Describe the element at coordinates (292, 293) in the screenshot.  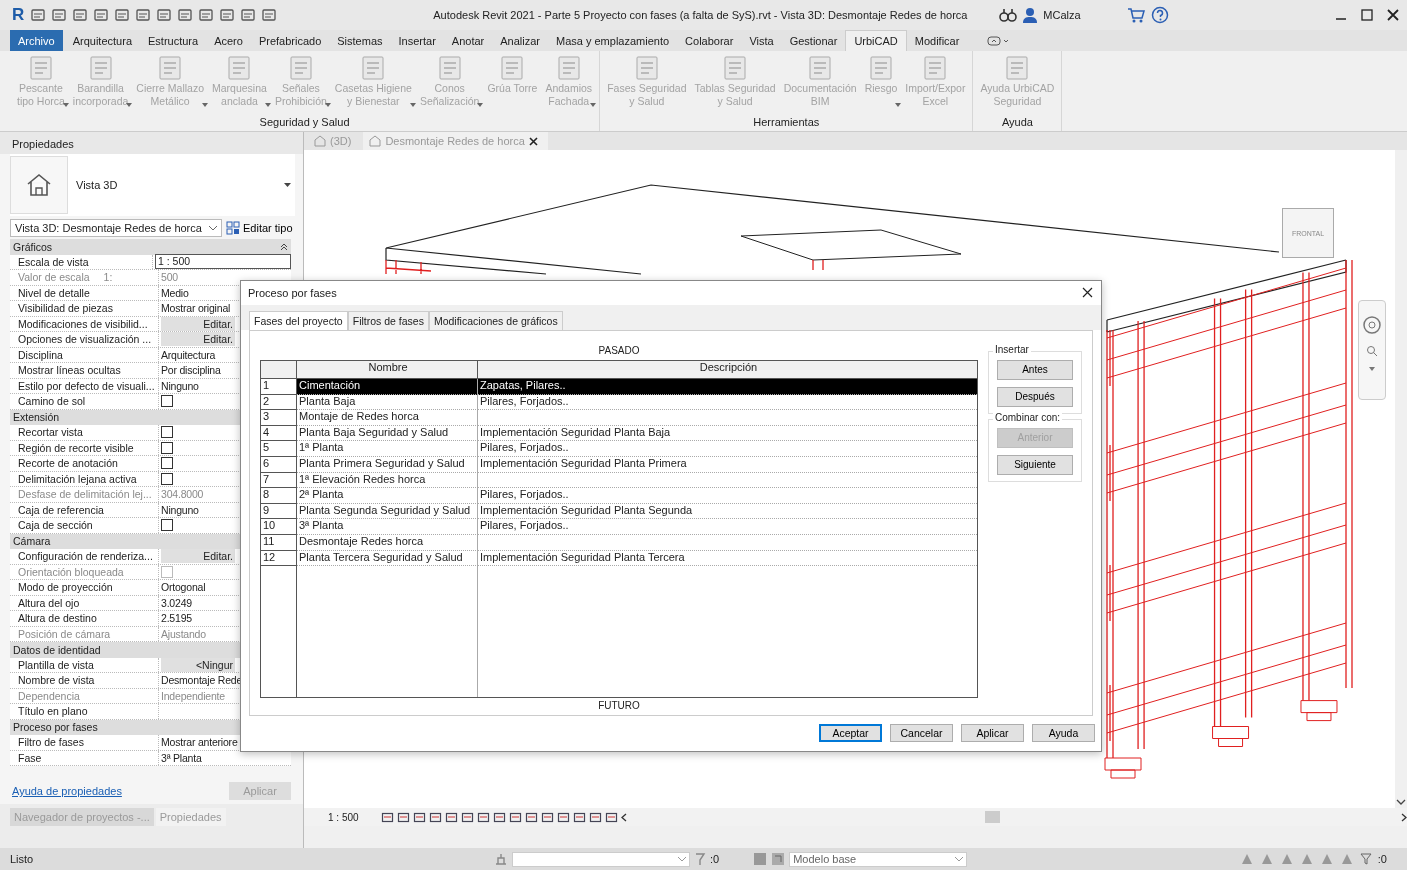
I see `dialog-title: Proceso por fases` at that location.